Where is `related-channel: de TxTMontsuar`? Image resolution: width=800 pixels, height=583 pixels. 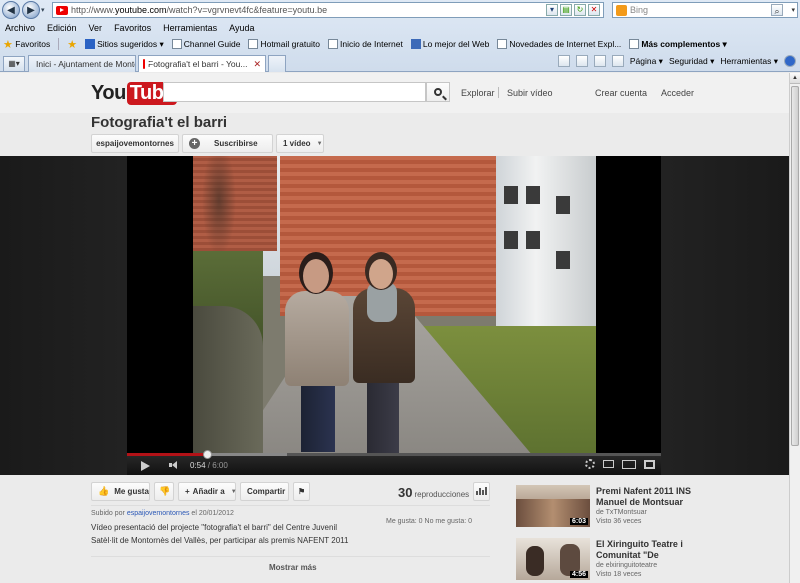 related-channel: de TxTMontsuar is located at coordinates (621, 512).